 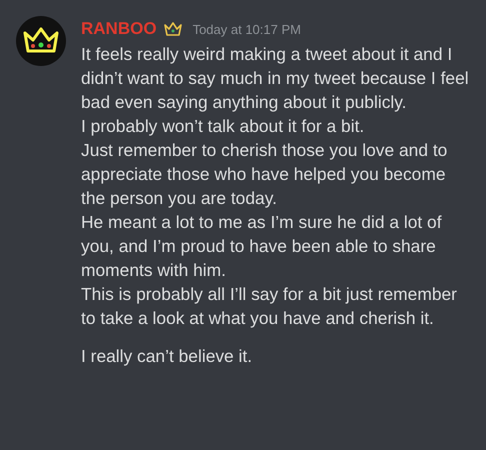 What do you see at coordinates (246, 29) in the screenshot?
I see `timestamp: Today at 10:17 PM` at bounding box center [246, 29].